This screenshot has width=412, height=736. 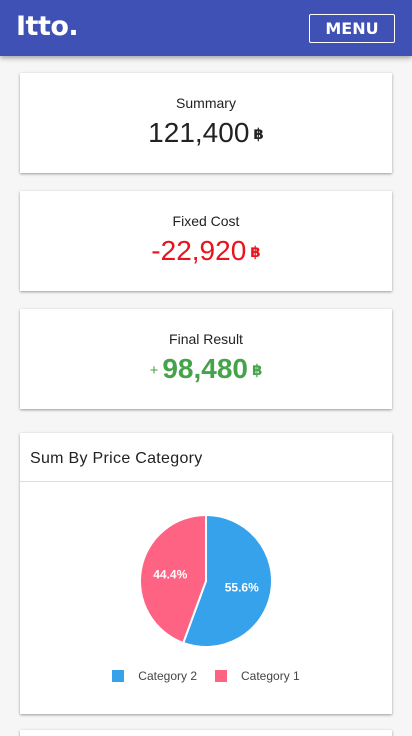 What do you see at coordinates (154, 370) in the screenshot?
I see `final-result-sign: +` at bounding box center [154, 370].